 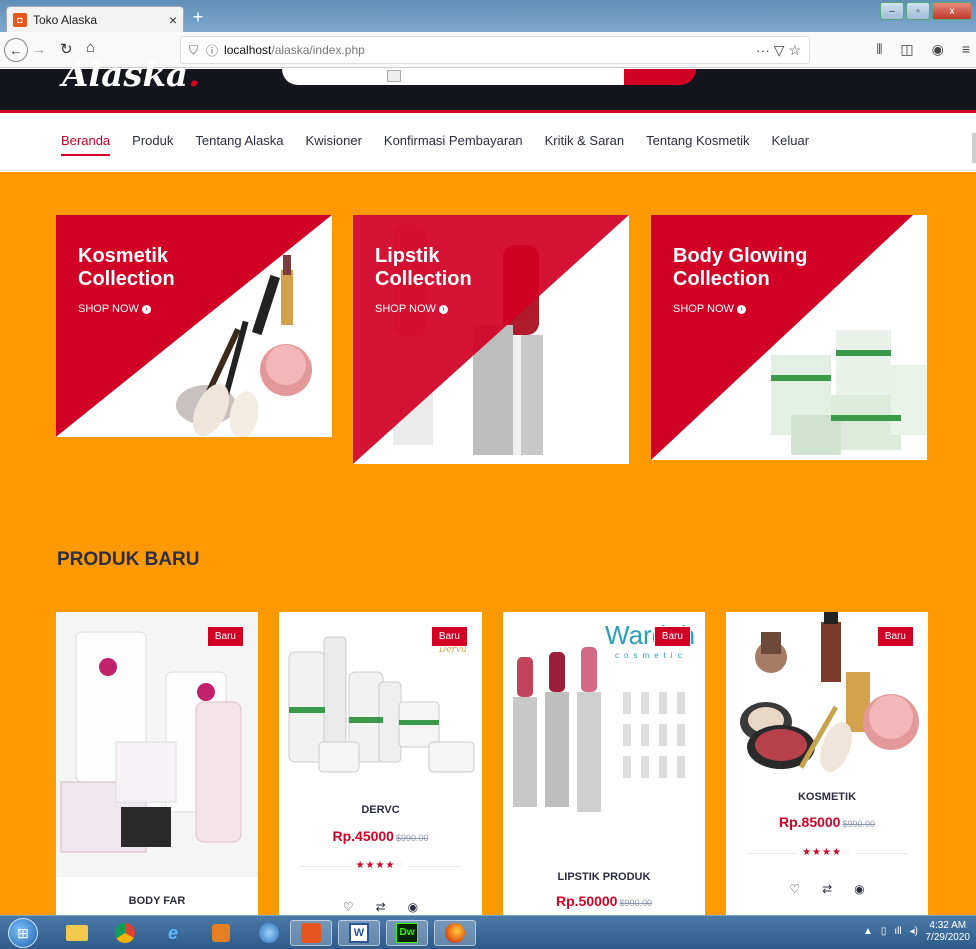 What do you see at coordinates (790, 144) in the screenshot?
I see `nav-item-keluar: Keluar` at bounding box center [790, 144].